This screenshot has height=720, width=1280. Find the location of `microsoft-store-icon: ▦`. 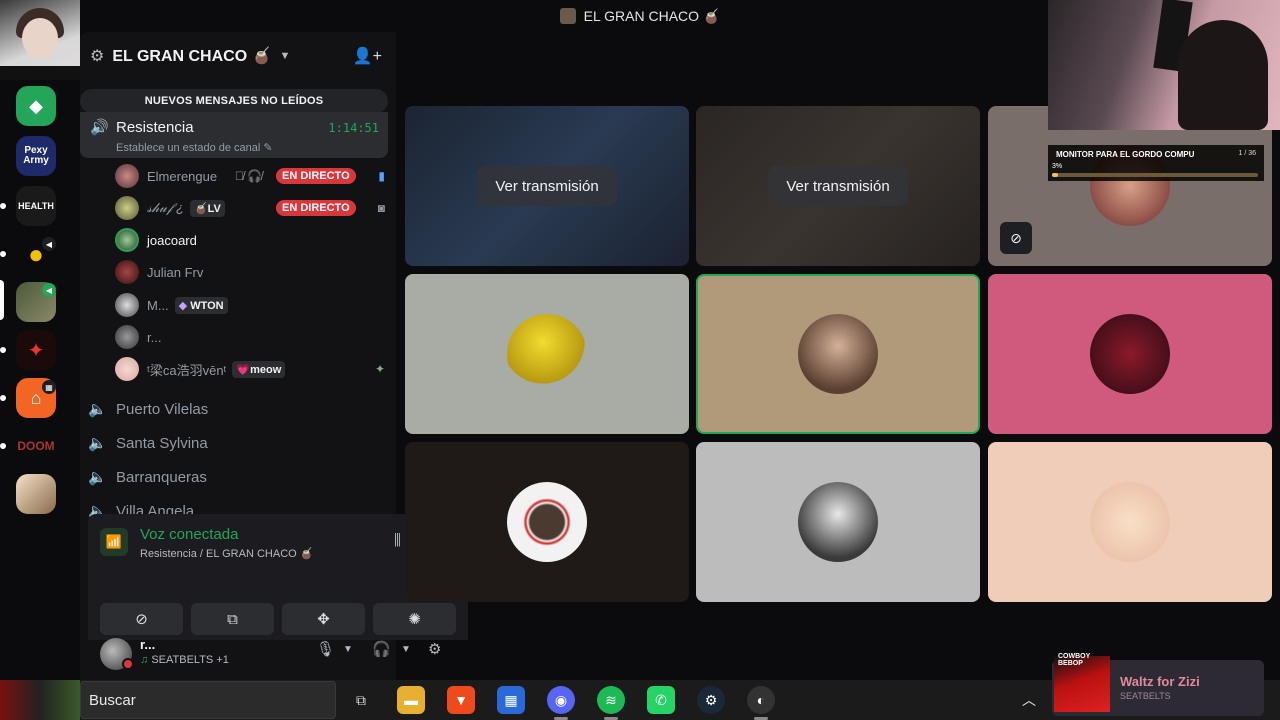

microsoft-store-icon: ▦ is located at coordinates (511, 700).